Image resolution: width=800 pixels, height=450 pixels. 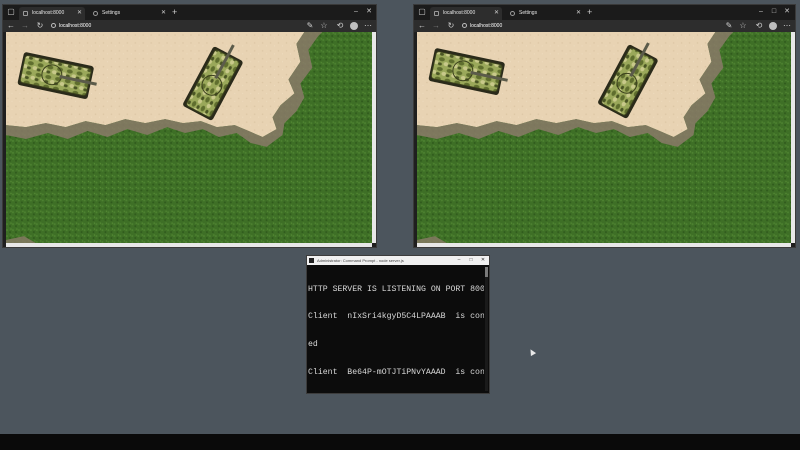 I want to click on tab-strip: ▢ localhost:8000 ✕ Settings ✕ + – ✕, so click(x=189, y=12).